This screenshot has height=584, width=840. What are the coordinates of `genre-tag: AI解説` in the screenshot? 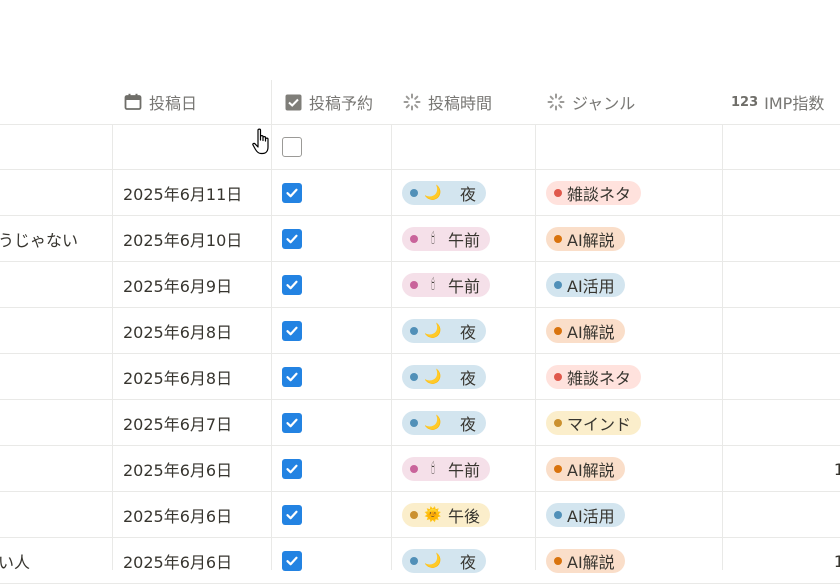 It's located at (585, 469).